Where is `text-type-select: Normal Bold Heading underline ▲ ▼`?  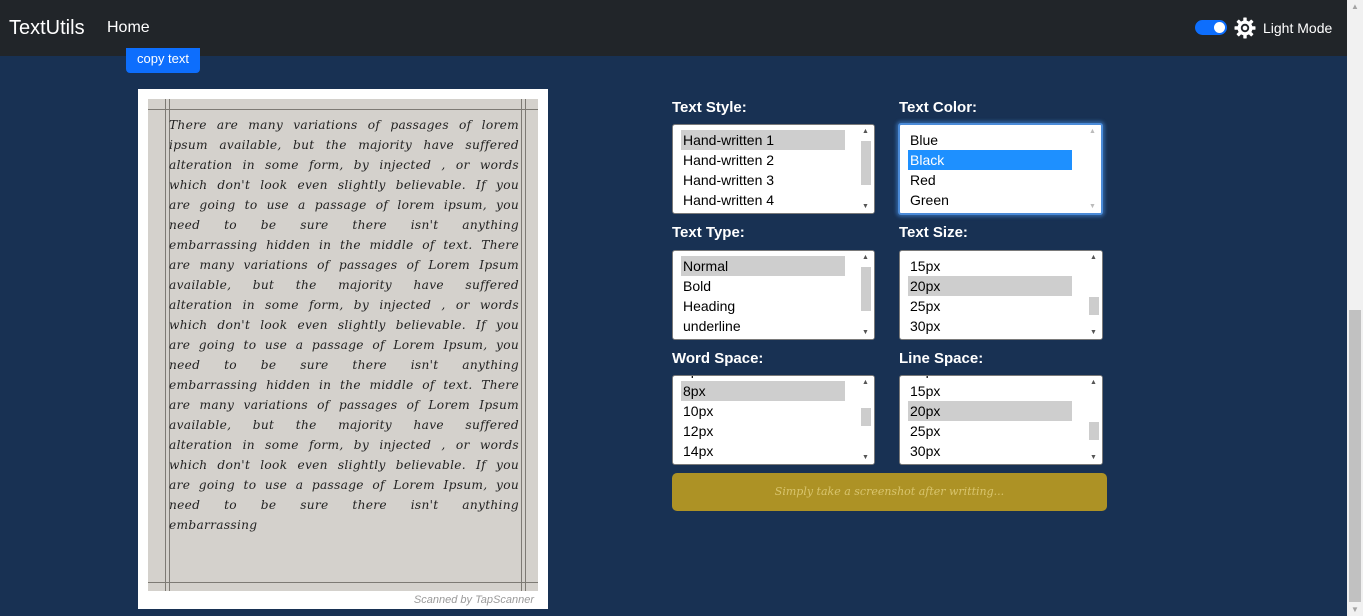
text-type-select: Normal Bold Heading underline ▲ ▼ is located at coordinates (773, 295).